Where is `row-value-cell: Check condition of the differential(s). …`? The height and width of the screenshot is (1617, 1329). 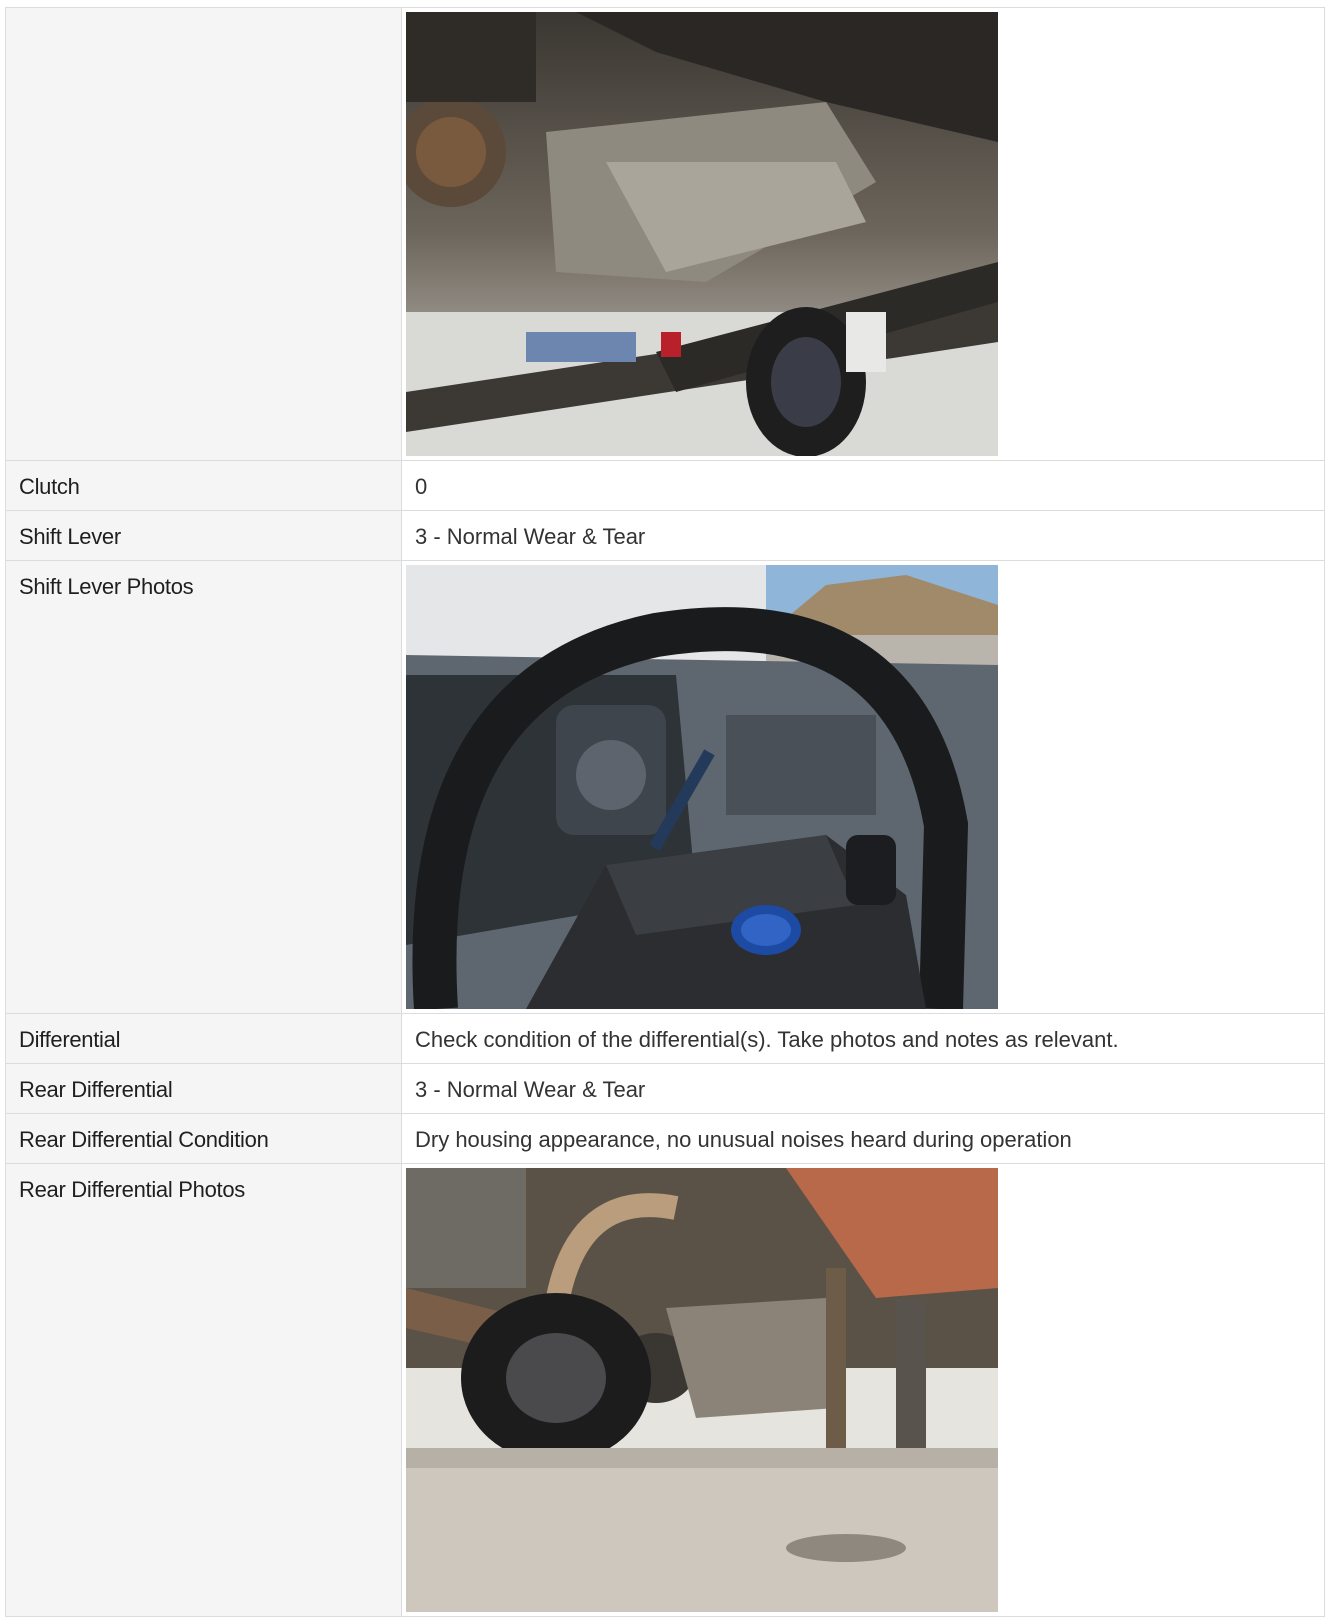 row-value-cell: Check condition of the differential(s). … is located at coordinates (863, 1038).